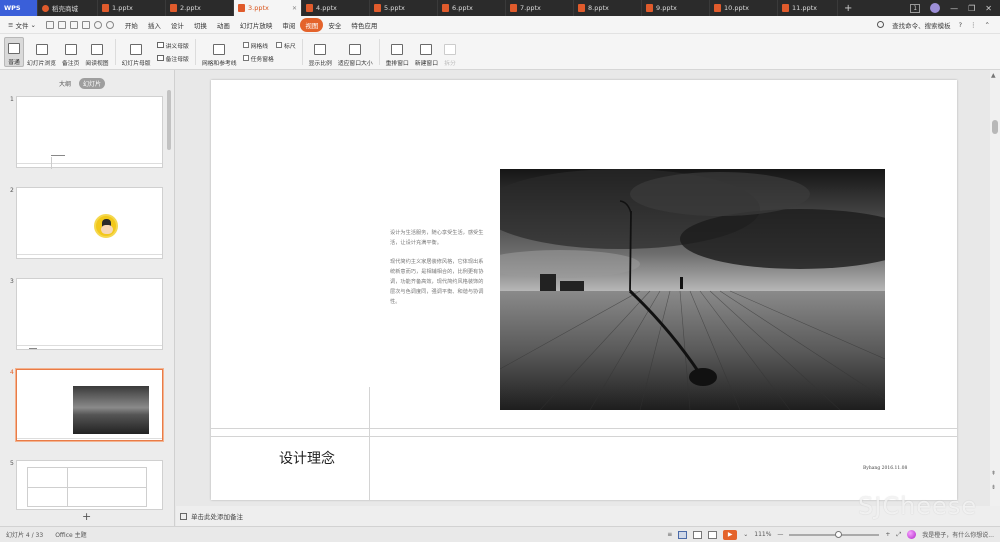 The width and height of the screenshot is (1000, 542). Describe the element at coordinates (22, 25) in the screenshot. I see `file-menu-button: ≡ 文件 ⌄` at that location.